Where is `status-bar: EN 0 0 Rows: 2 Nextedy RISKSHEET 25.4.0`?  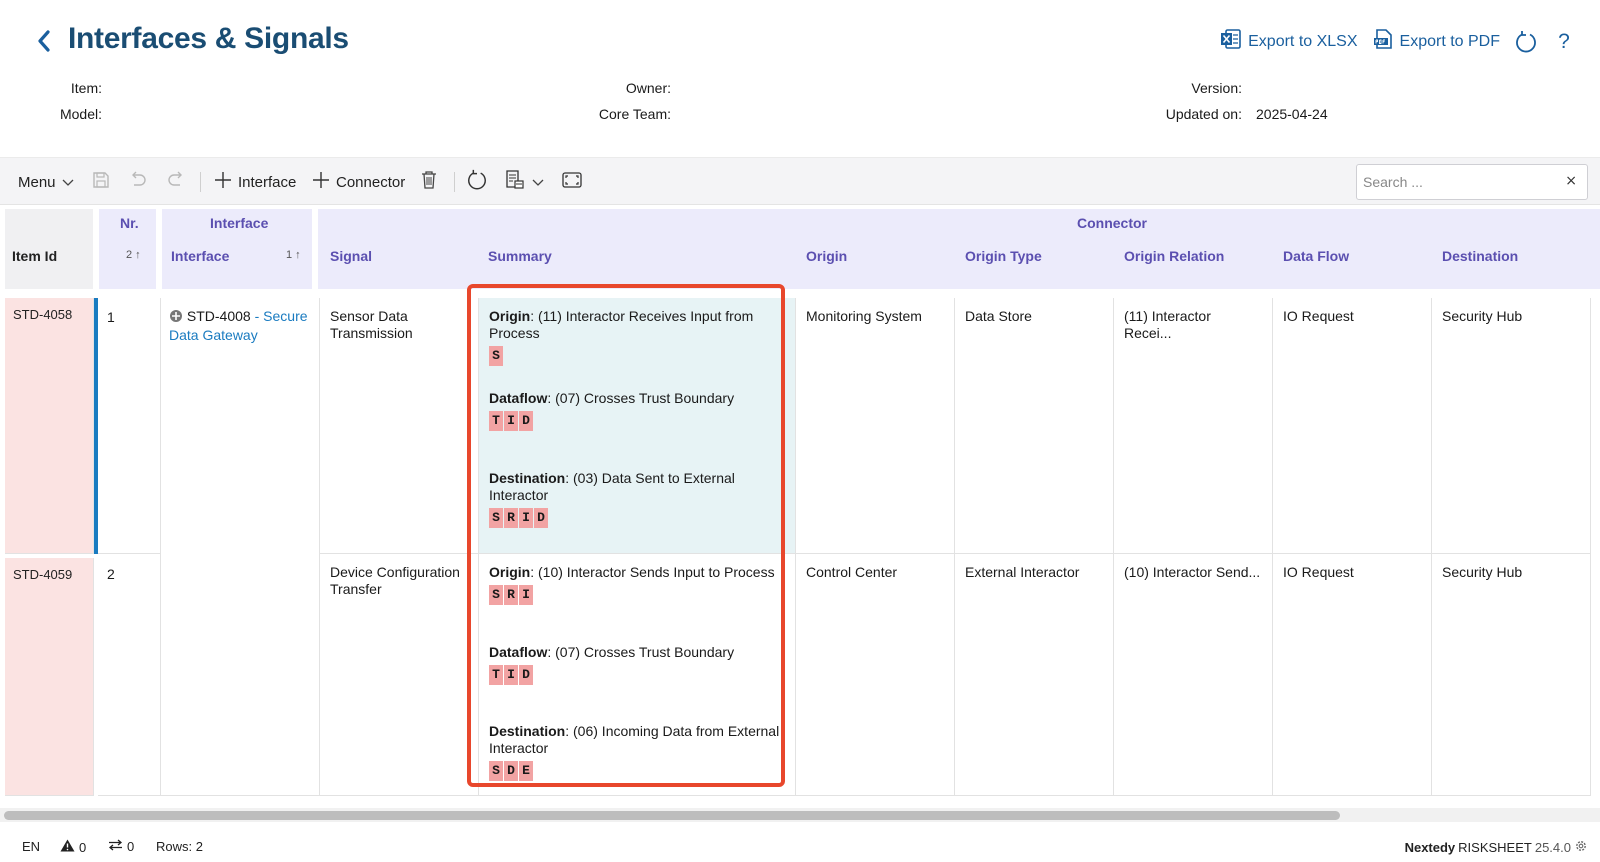 status-bar: EN 0 0 Rows: 2 Nextedy RISKSHEET 25.4.0 is located at coordinates (800, 847).